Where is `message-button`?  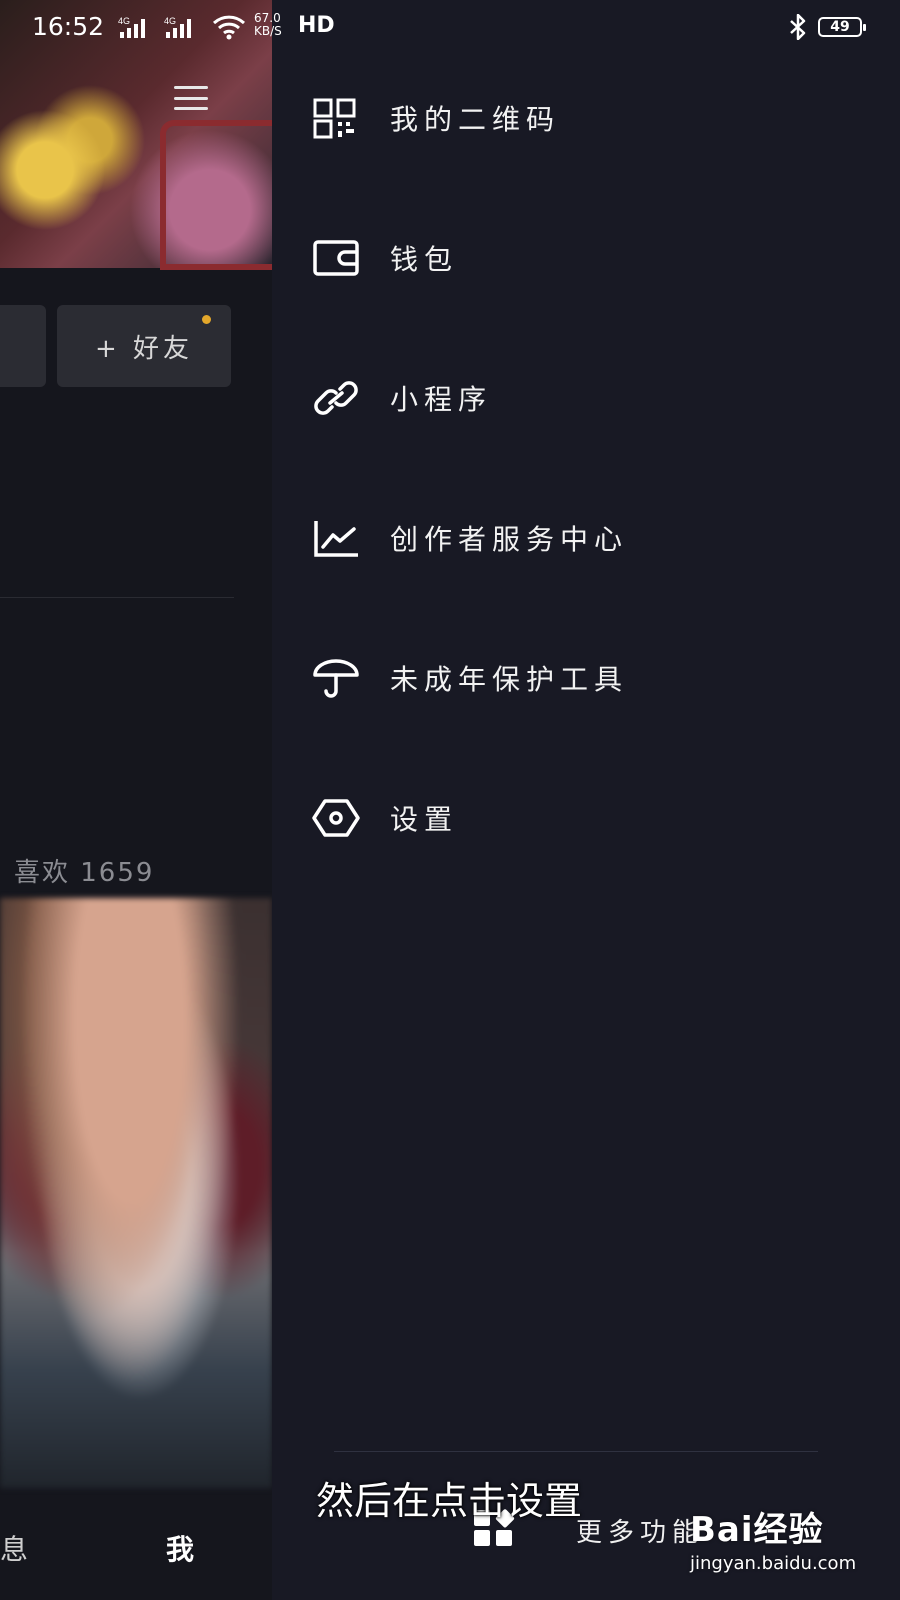 message-button is located at coordinates (23, 346).